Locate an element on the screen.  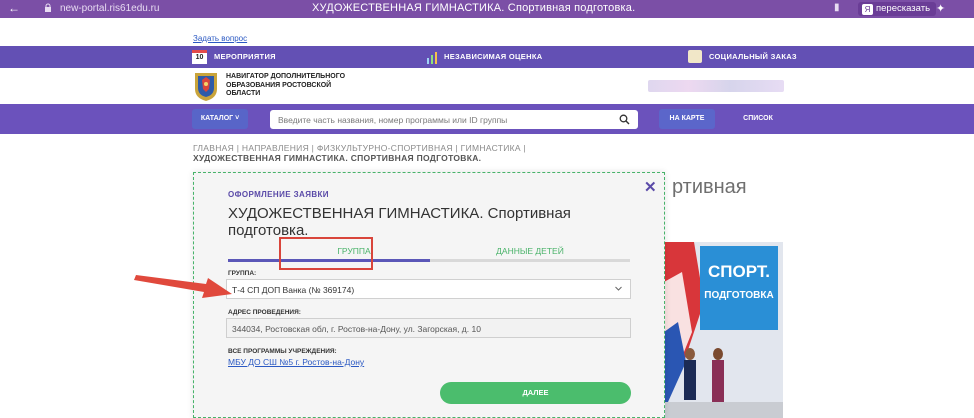
yandex-icon: Я is located at coordinates (867, 9).